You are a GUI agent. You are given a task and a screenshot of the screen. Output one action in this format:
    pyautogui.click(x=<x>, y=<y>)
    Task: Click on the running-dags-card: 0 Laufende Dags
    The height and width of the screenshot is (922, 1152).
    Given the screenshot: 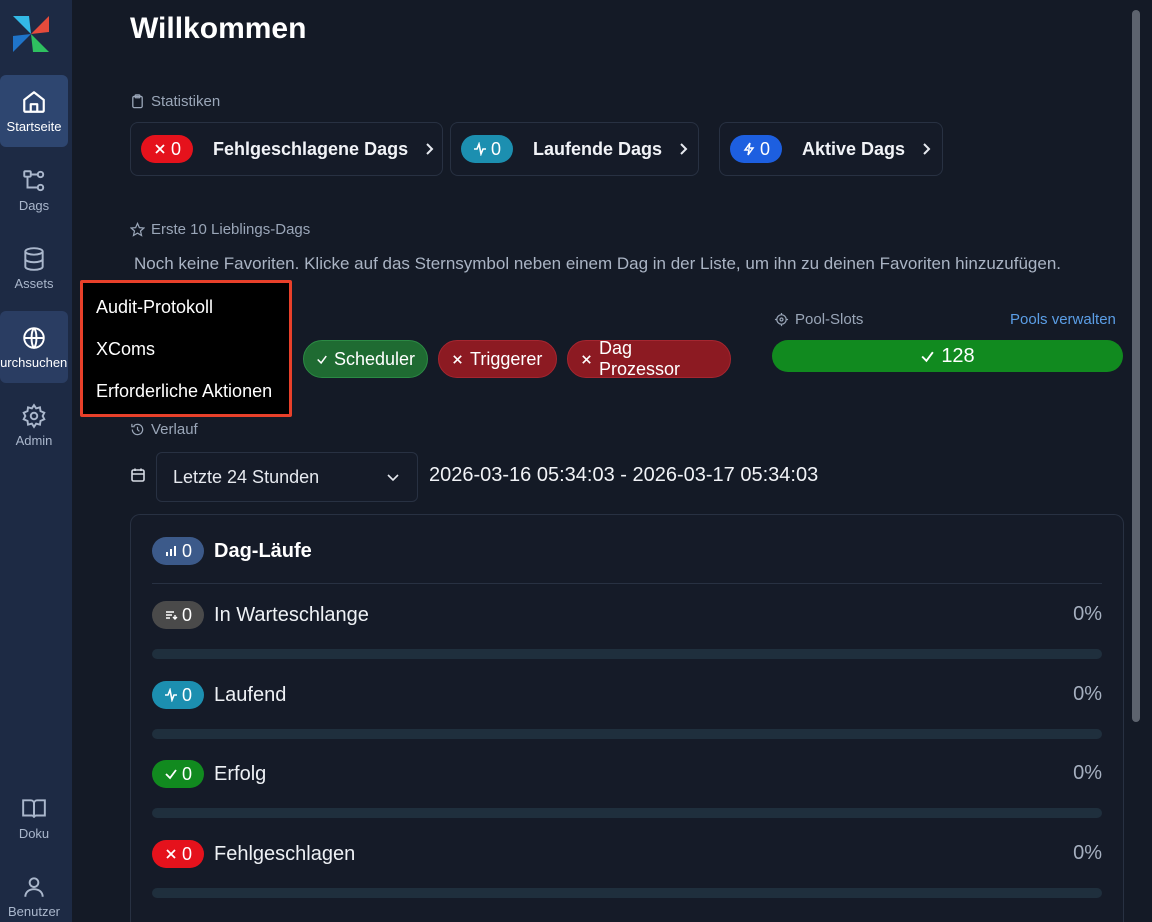 What is the action you would take?
    pyautogui.click(x=574, y=149)
    